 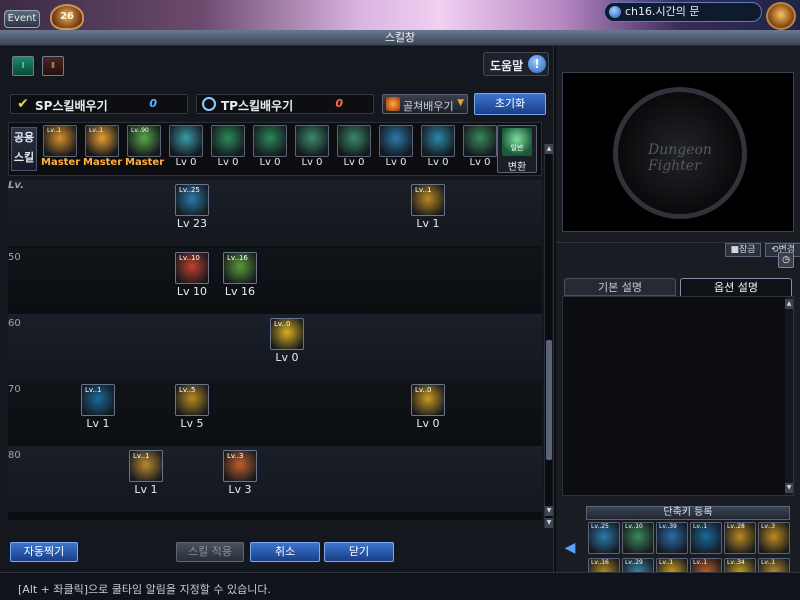 I want to click on shortcut-slot: Lv..28, so click(x=740, y=538).